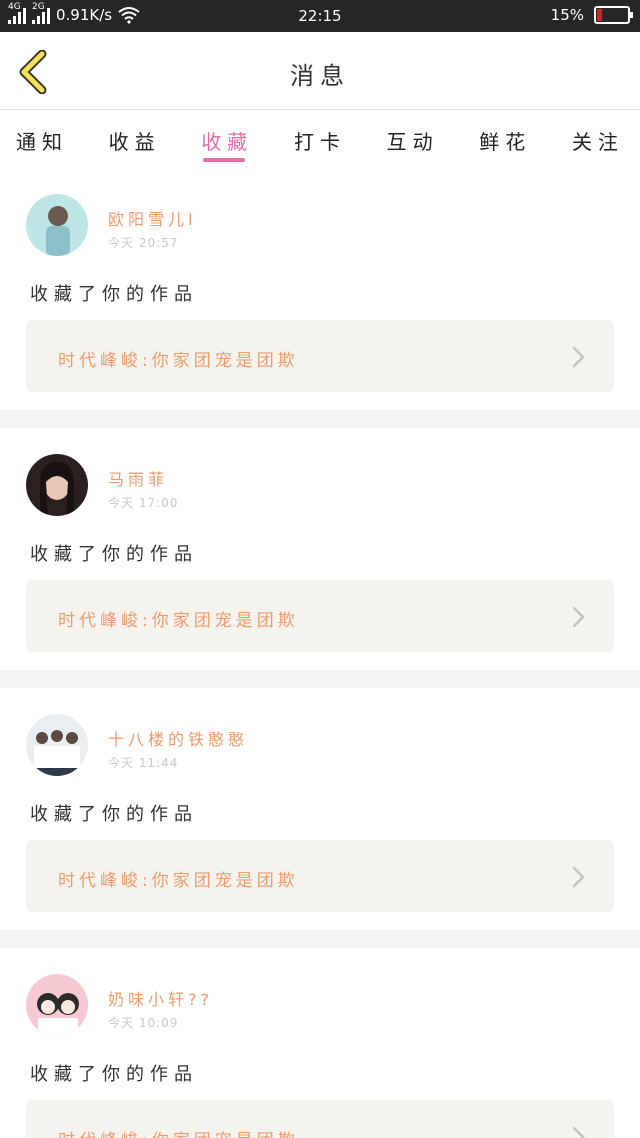 Image resolution: width=640 pixels, height=1138 pixels. I want to click on tab-5: 鲜花, so click(505, 139).